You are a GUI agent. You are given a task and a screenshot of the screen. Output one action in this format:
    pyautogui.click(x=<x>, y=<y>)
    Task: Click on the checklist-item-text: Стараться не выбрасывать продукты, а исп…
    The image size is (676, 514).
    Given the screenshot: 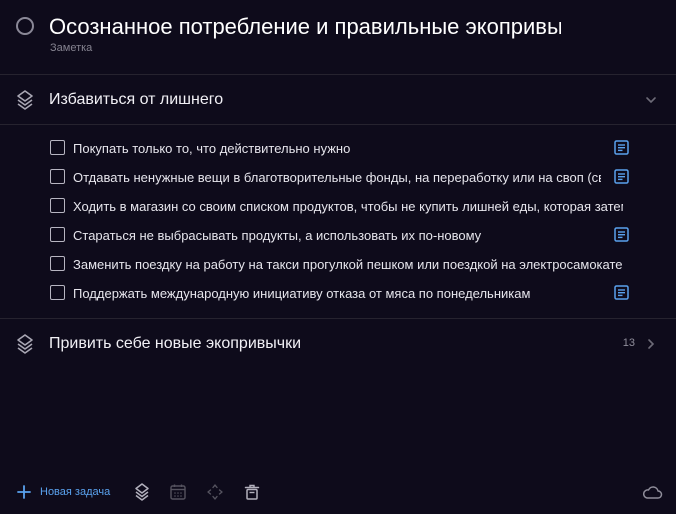 What is the action you would take?
    pyautogui.click(x=348, y=235)
    